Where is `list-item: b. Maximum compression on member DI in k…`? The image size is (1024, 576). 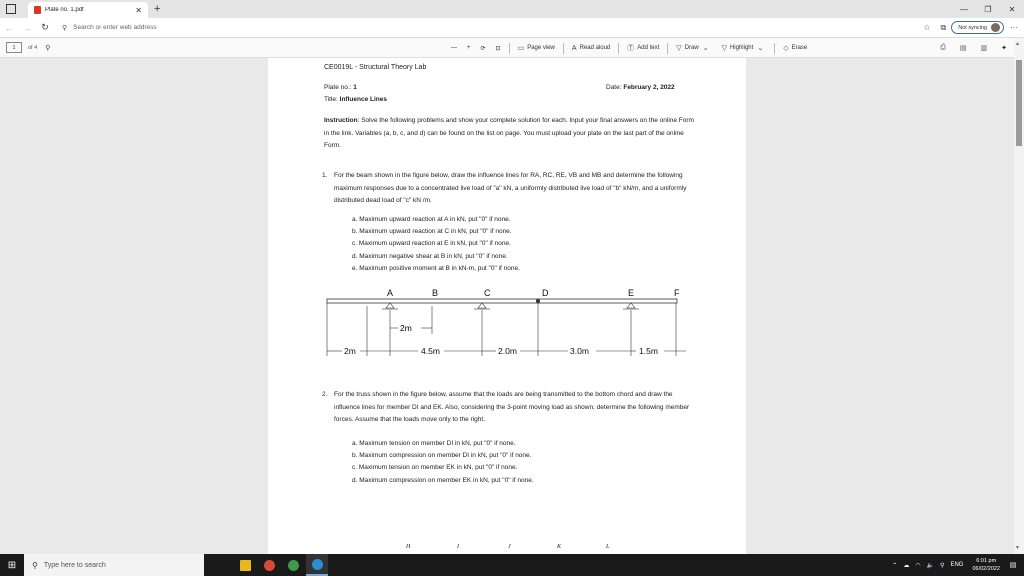 list-item: b. Maximum compression on member DI in k… is located at coordinates (442, 456).